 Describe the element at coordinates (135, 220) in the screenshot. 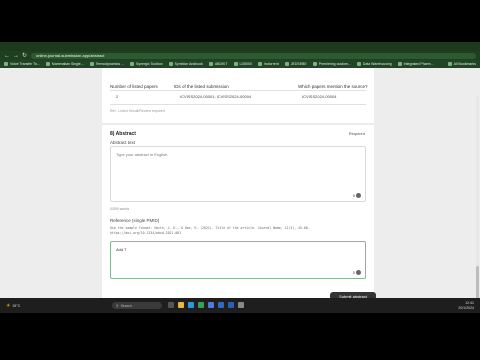

I see `reference-label: Reference (single PMID)` at that location.